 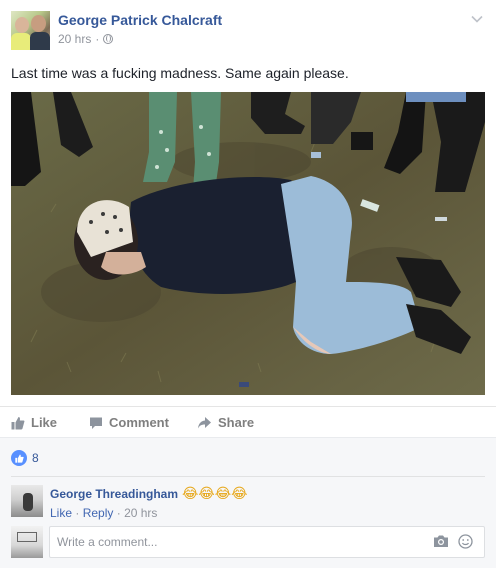 I want to click on comment-icon, so click(x=96, y=423).